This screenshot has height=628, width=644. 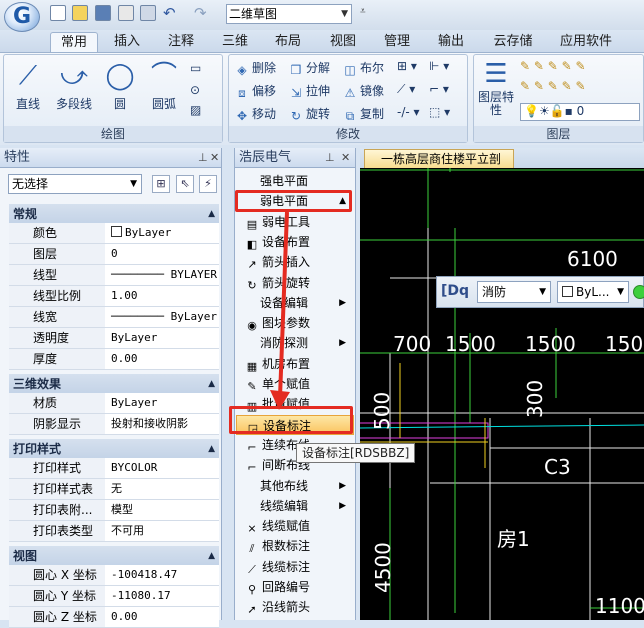 What do you see at coordinates (363, 114) in the screenshot?
I see `copy-button: ⧉ 复制` at bounding box center [363, 114].